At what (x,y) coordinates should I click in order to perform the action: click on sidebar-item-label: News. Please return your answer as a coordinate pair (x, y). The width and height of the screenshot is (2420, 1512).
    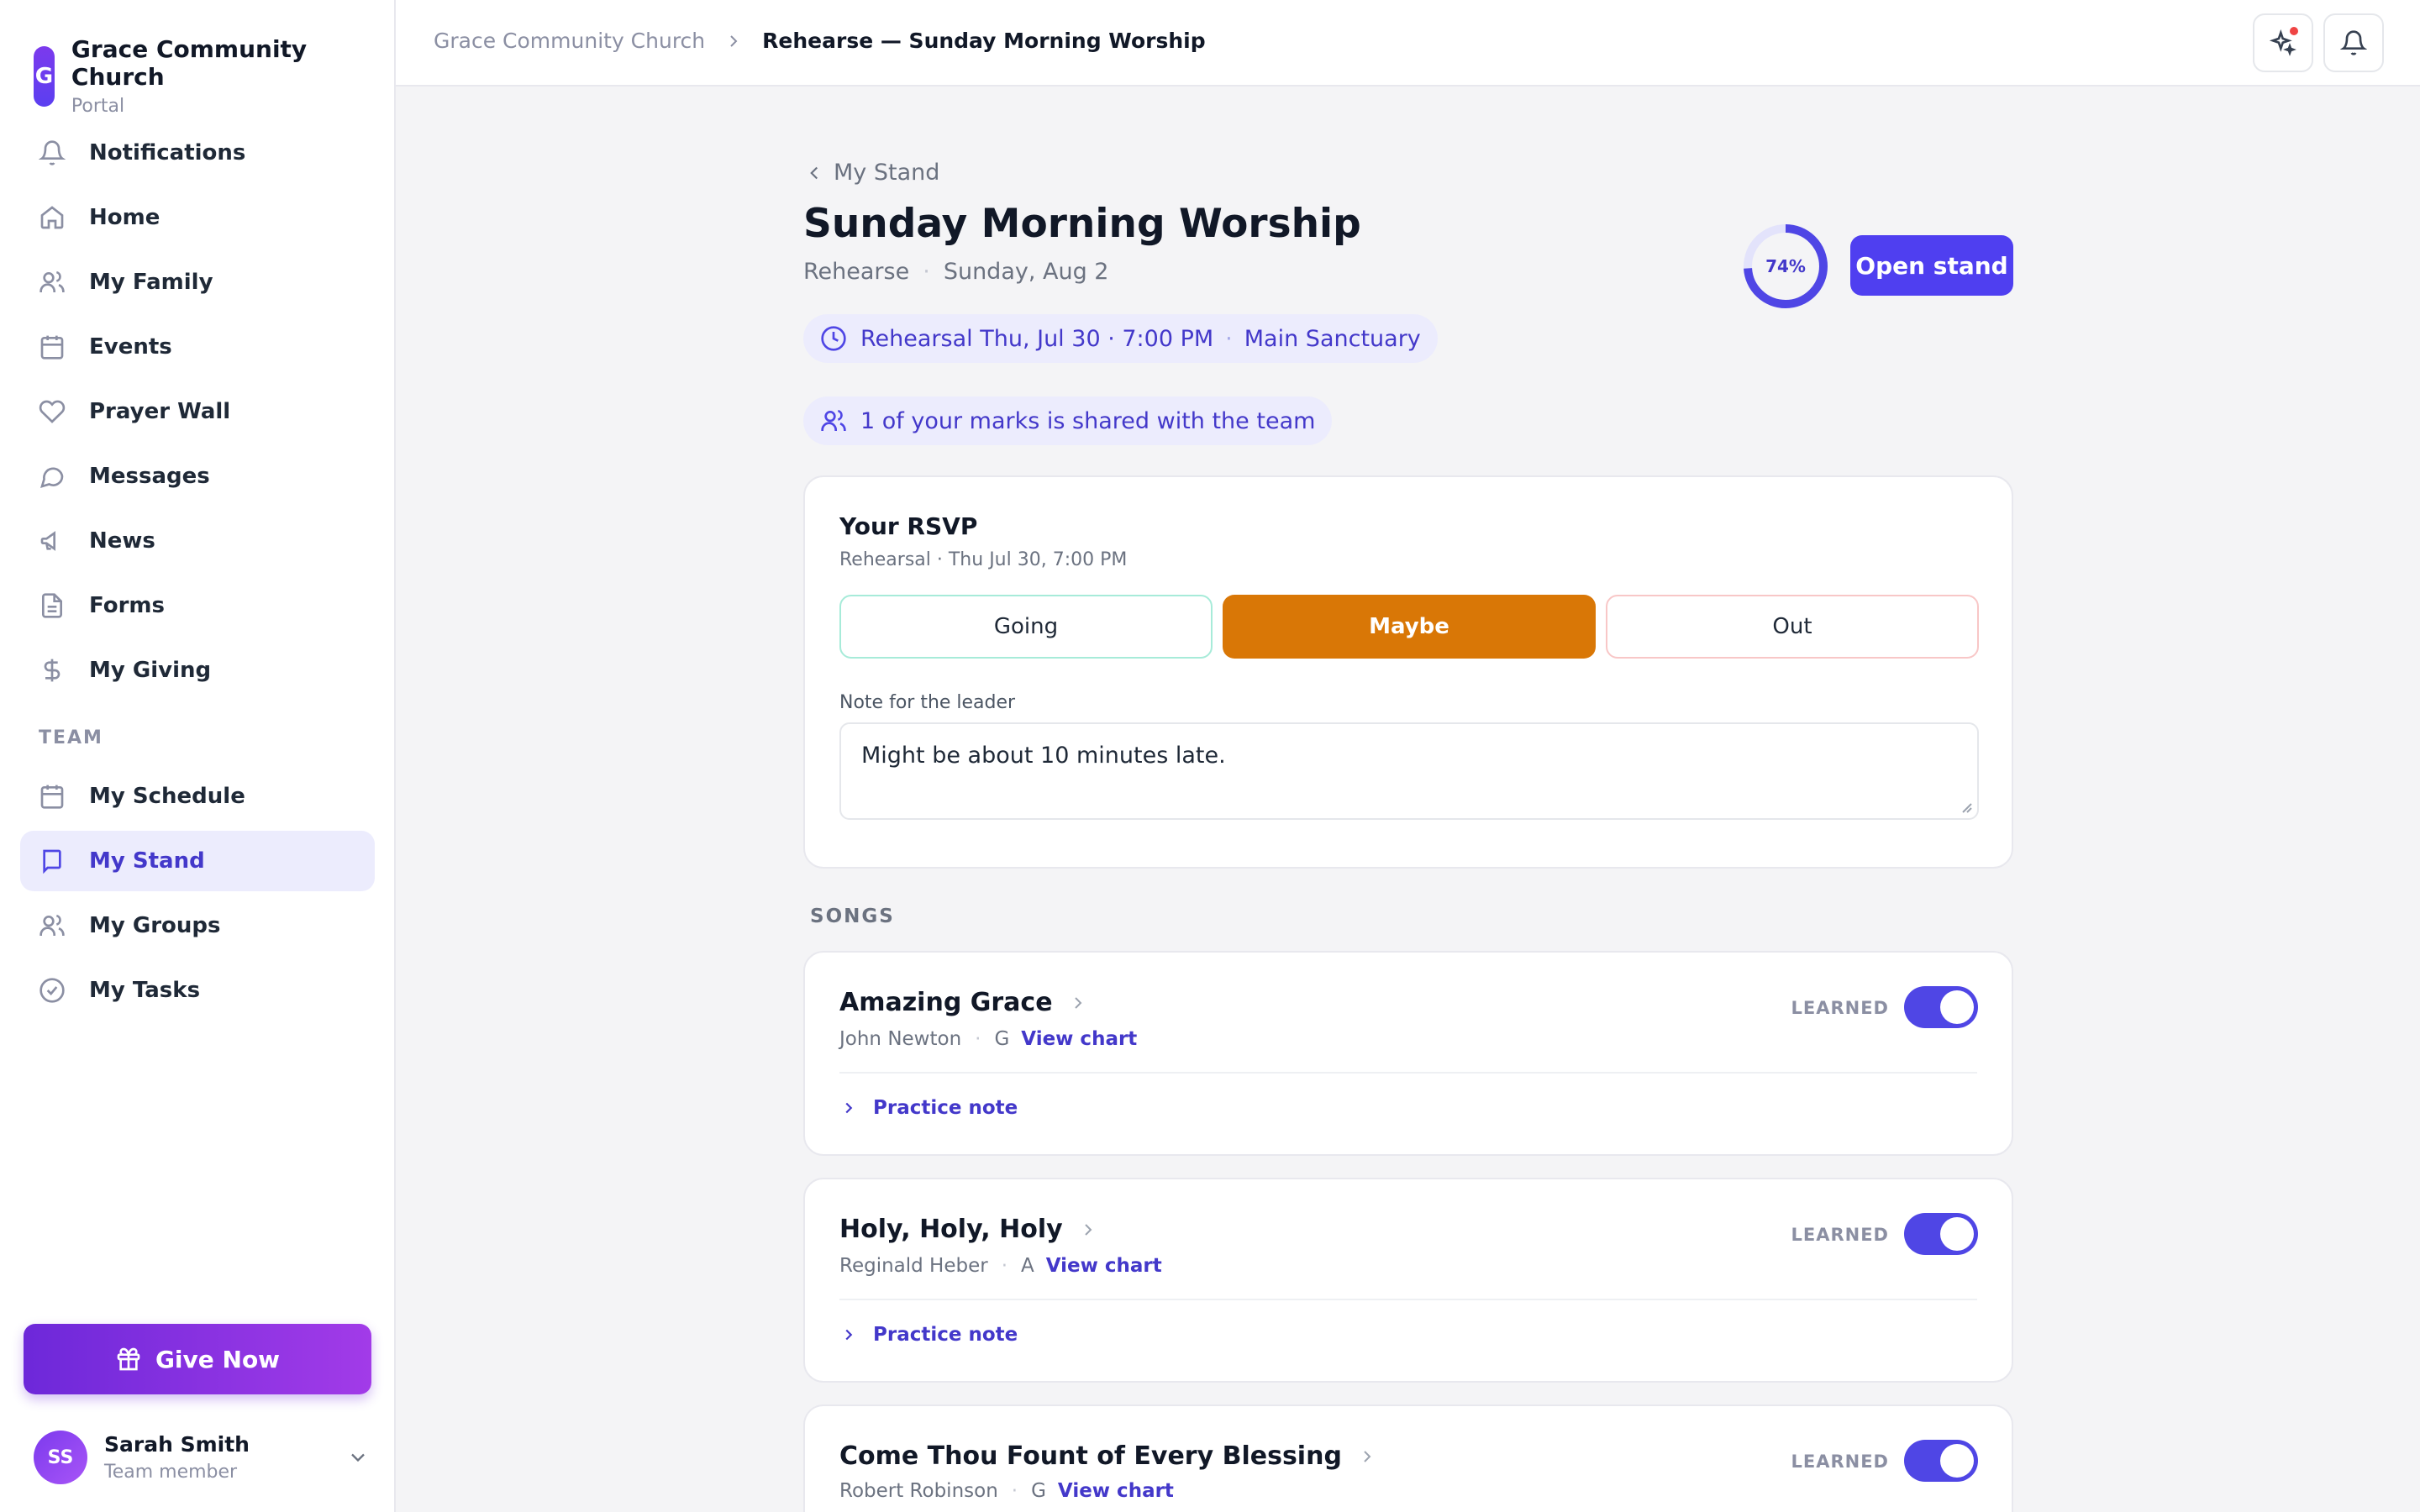
    Looking at the image, I should click on (122, 541).